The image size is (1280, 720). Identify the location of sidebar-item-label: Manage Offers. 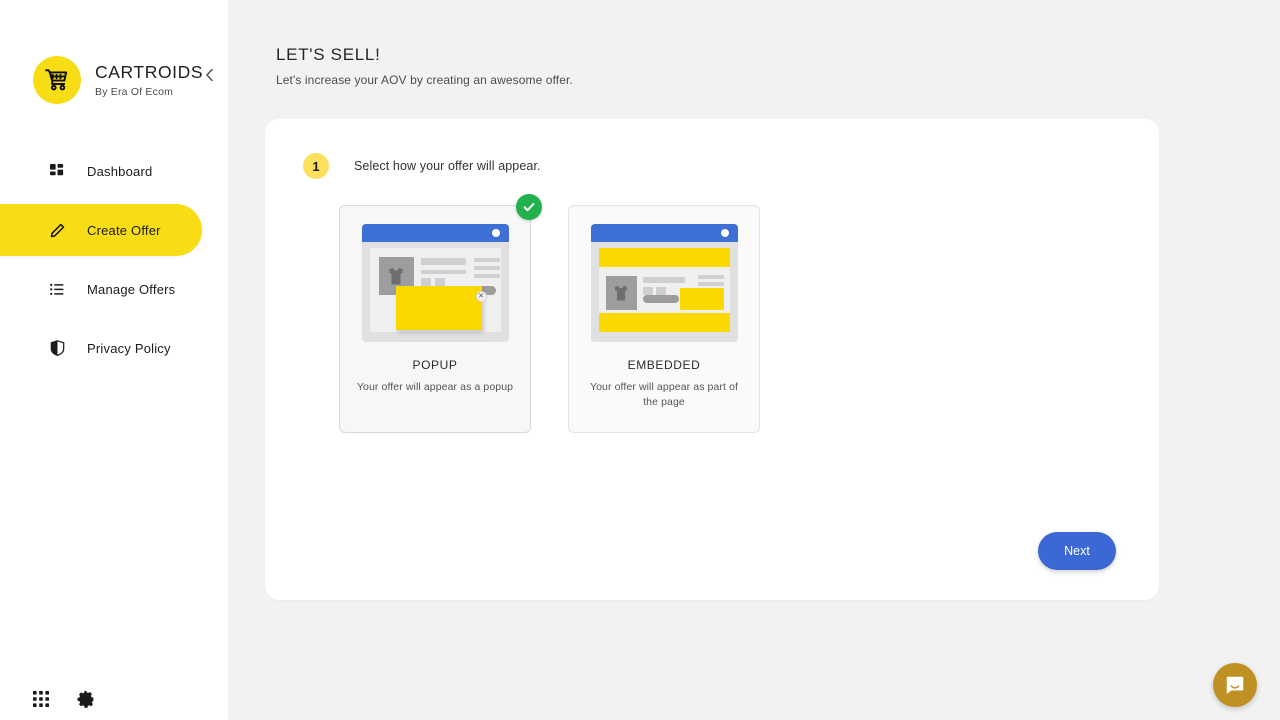
(131, 289).